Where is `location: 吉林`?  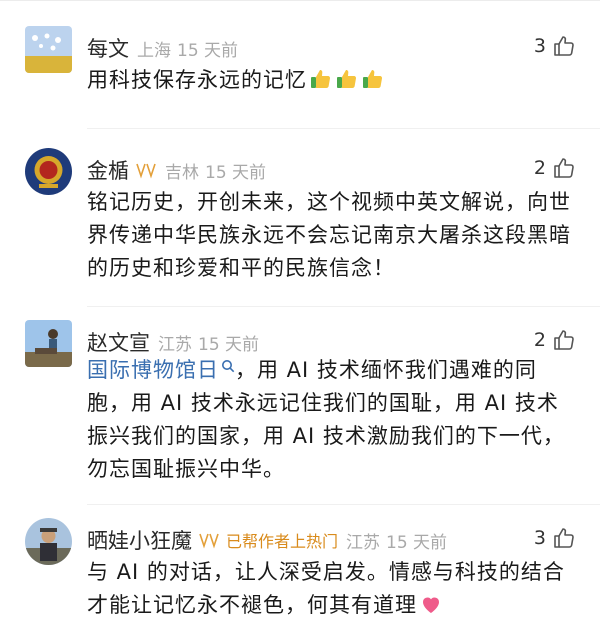 location: 吉林 is located at coordinates (182, 172).